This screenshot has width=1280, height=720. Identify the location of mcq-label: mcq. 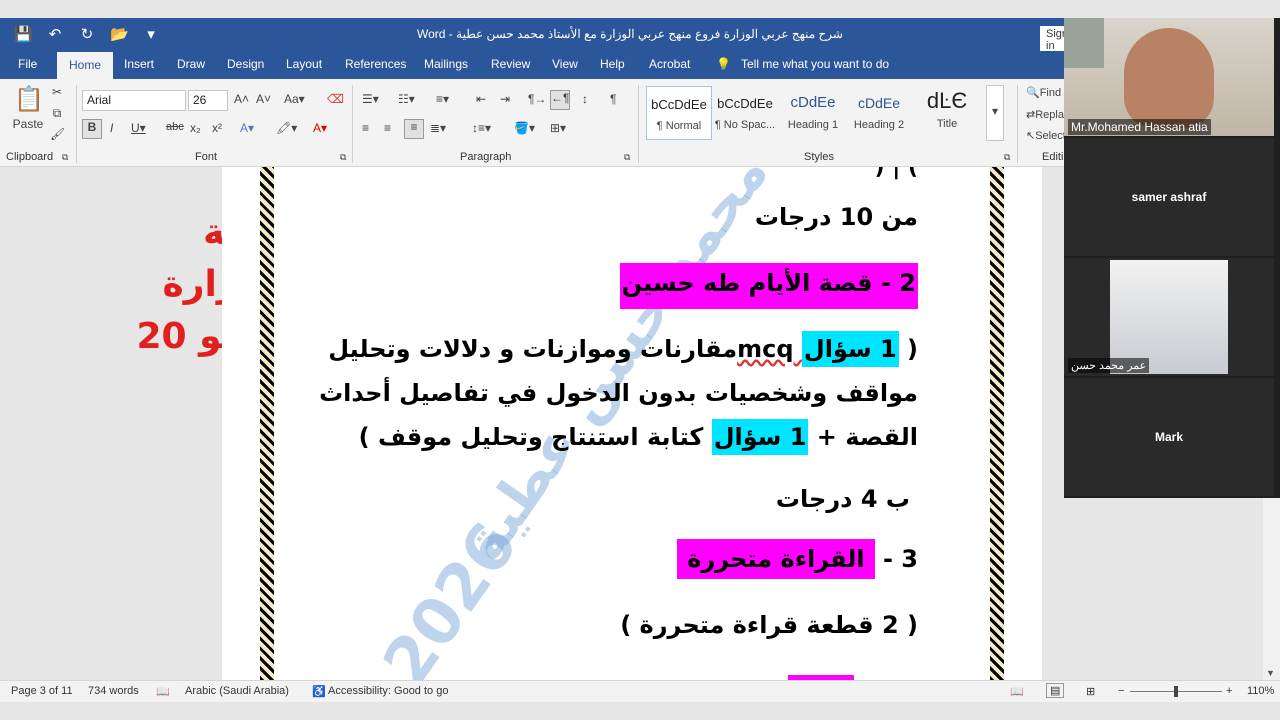
(769, 349).